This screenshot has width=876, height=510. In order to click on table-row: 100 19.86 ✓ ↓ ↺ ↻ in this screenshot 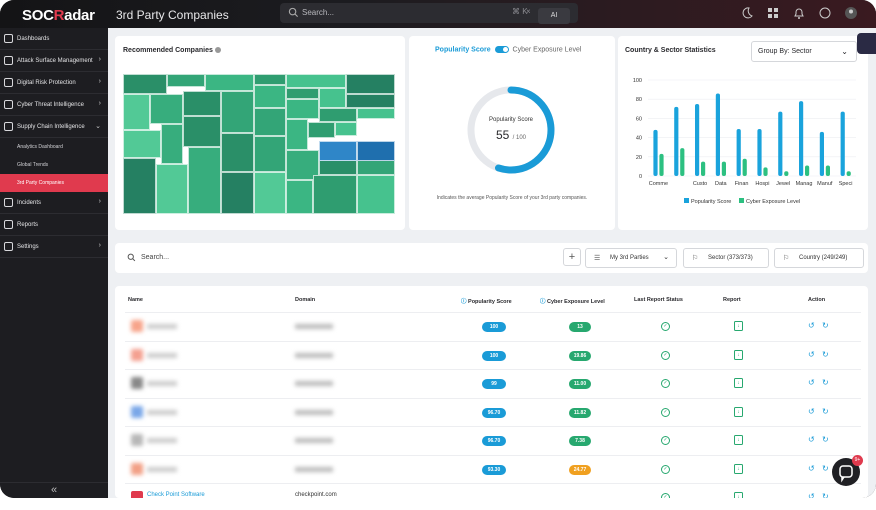, I will do `click(493, 354)`.